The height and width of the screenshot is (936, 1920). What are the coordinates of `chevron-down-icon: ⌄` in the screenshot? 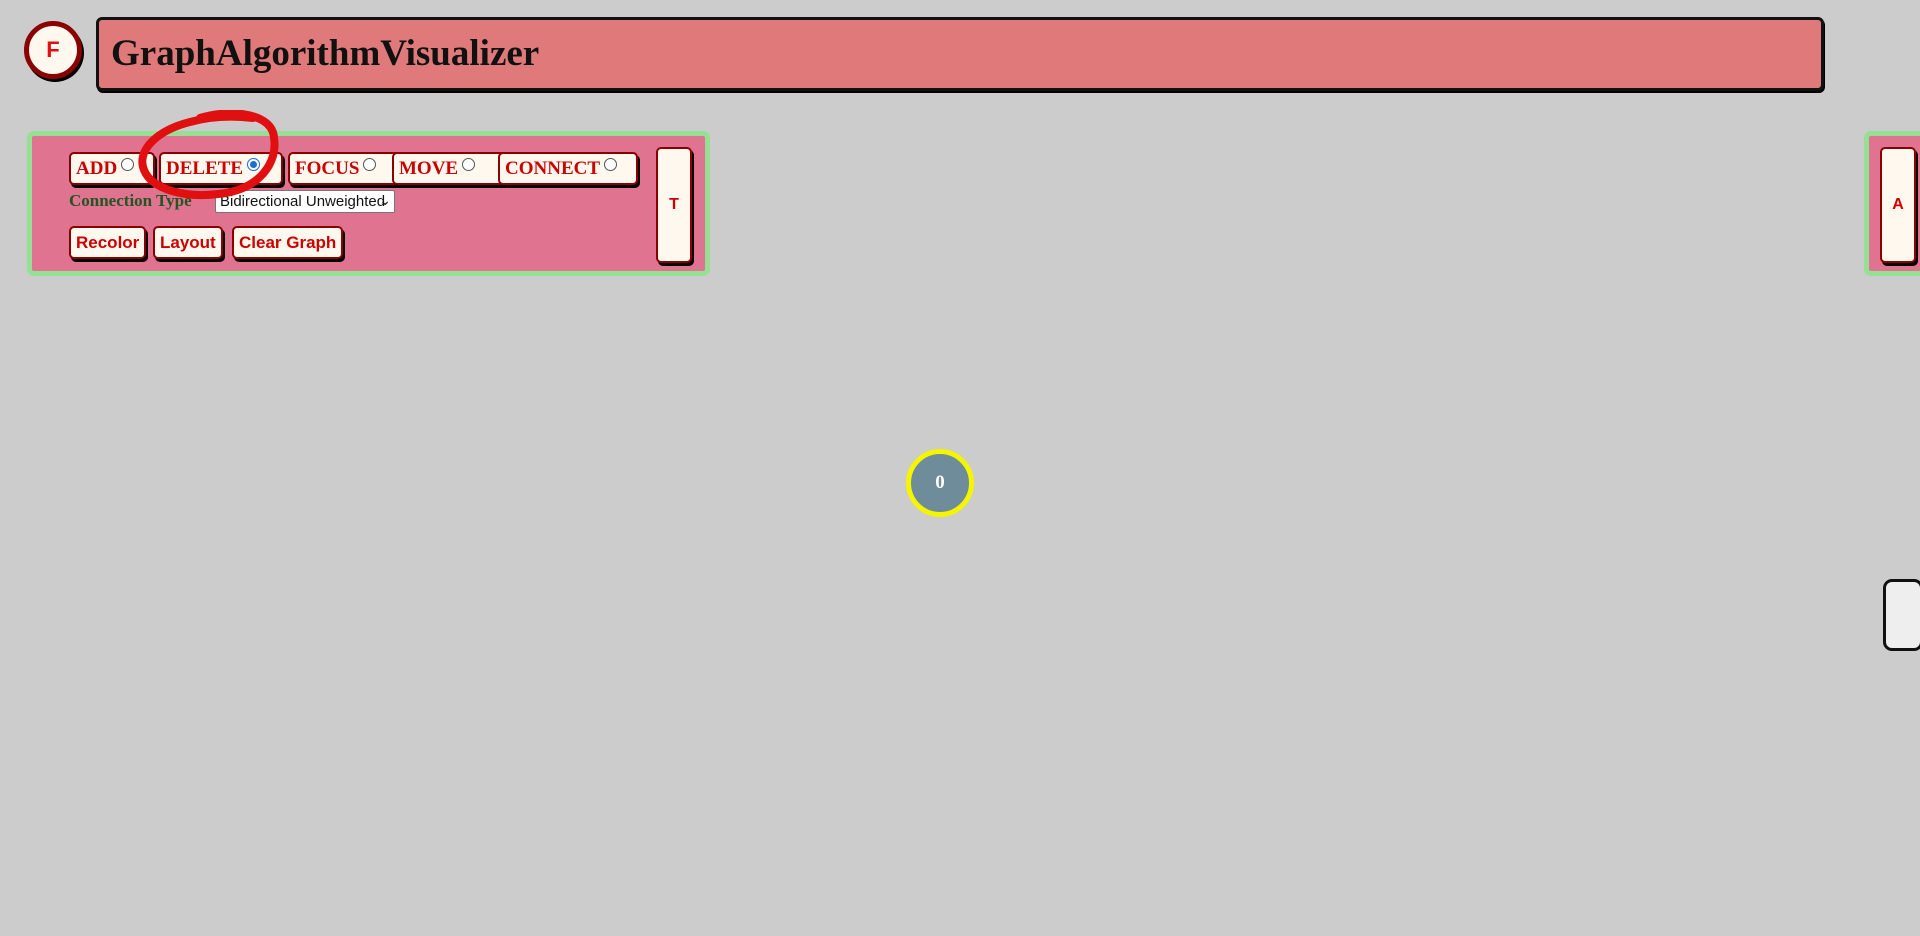 It's located at (385, 200).